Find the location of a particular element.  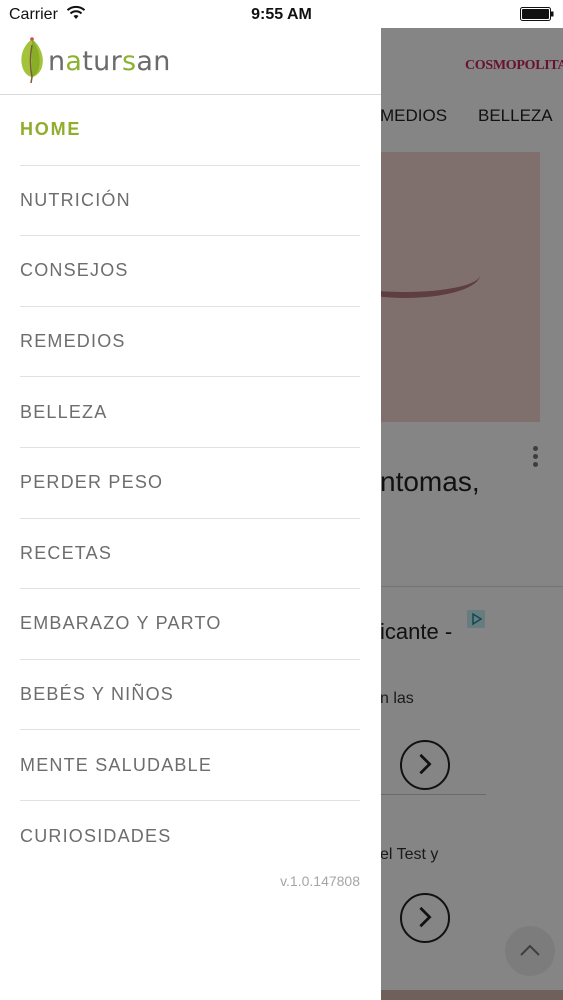

leaf-icon is located at coordinates (32, 60).